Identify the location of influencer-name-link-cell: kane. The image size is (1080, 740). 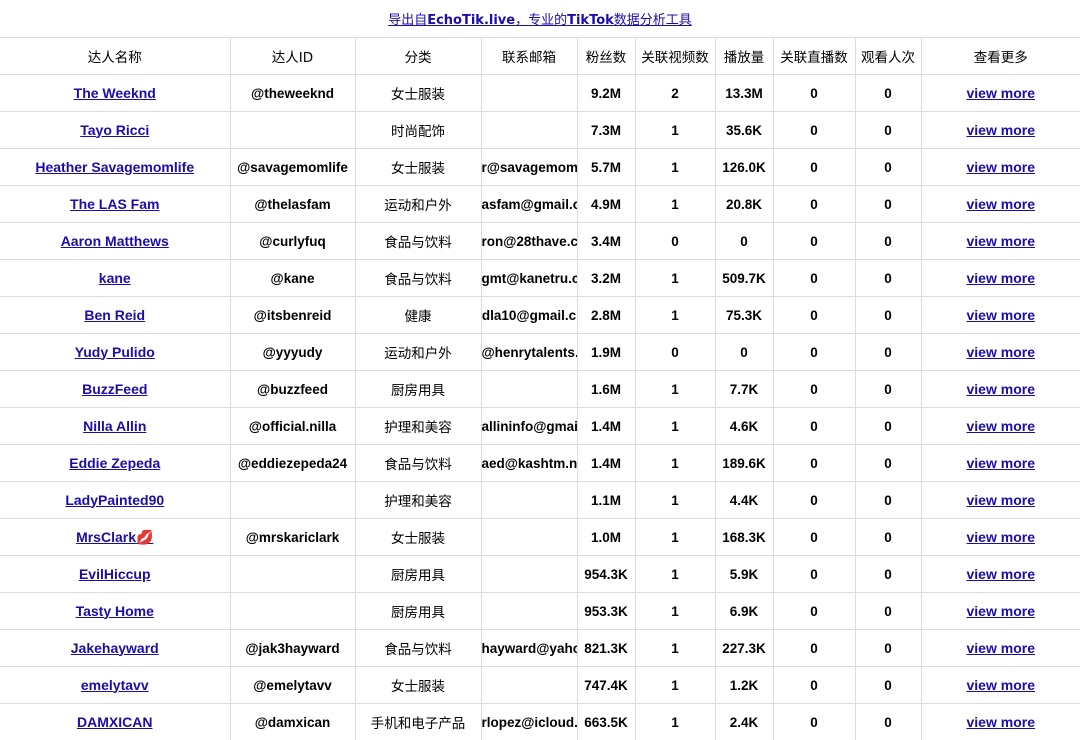
(115, 278).